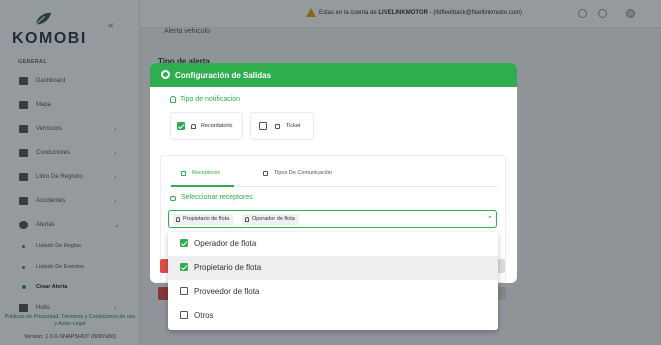 This screenshot has height=345, width=661. I want to click on option-label: Ticket, so click(293, 126).